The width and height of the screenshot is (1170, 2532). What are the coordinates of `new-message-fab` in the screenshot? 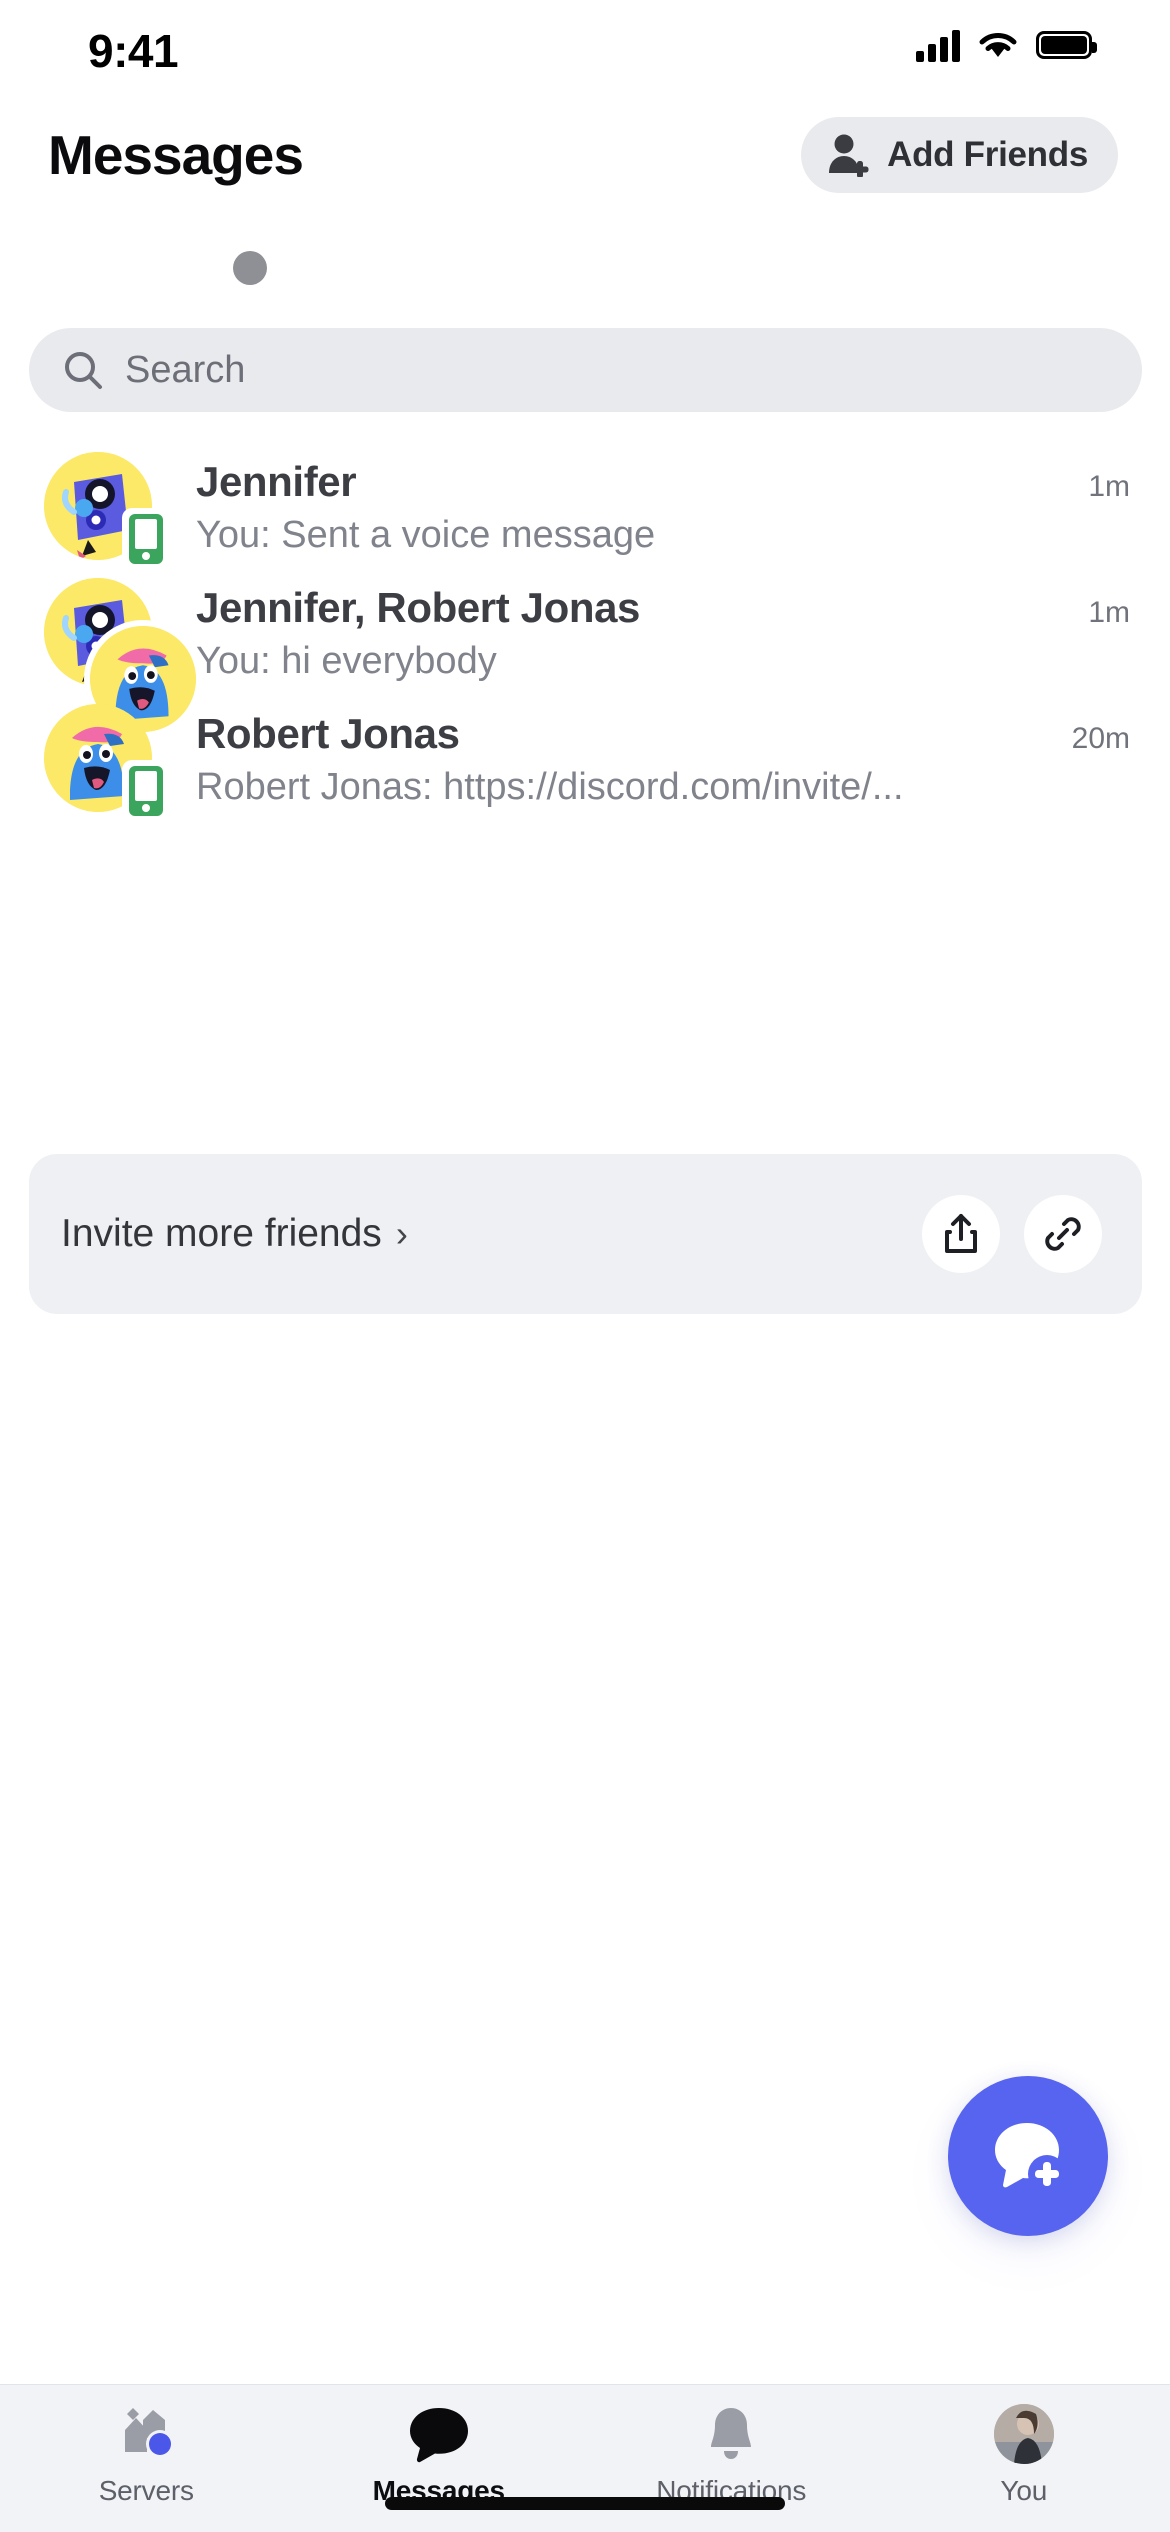 It's located at (1028, 2156).